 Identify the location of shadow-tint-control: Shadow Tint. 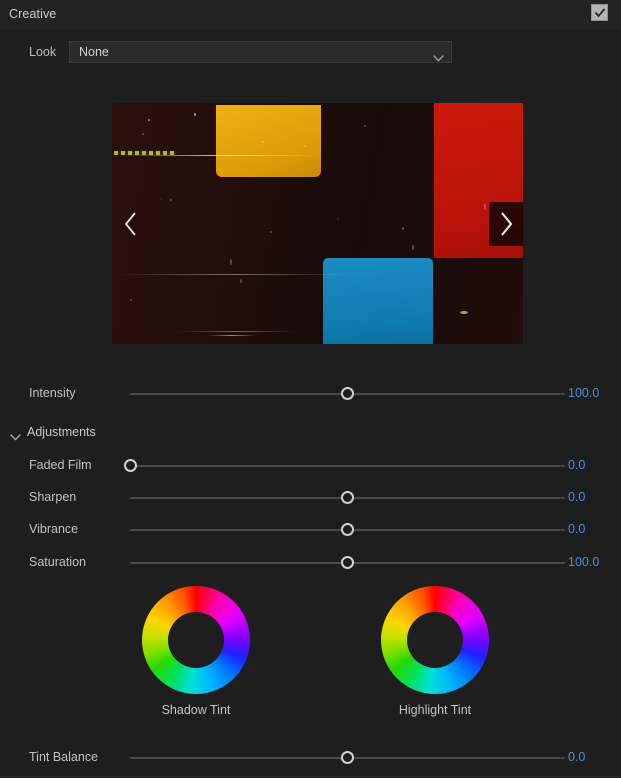
(196, 651).